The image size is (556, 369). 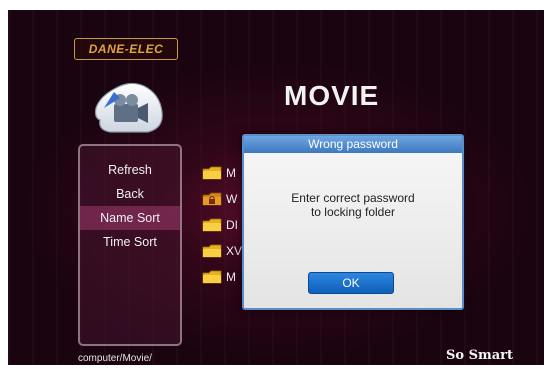 What do you see at coordinates (128, 107) in the screenshot?
I see `movie-camera-icon` at bounding box center [128, 107].